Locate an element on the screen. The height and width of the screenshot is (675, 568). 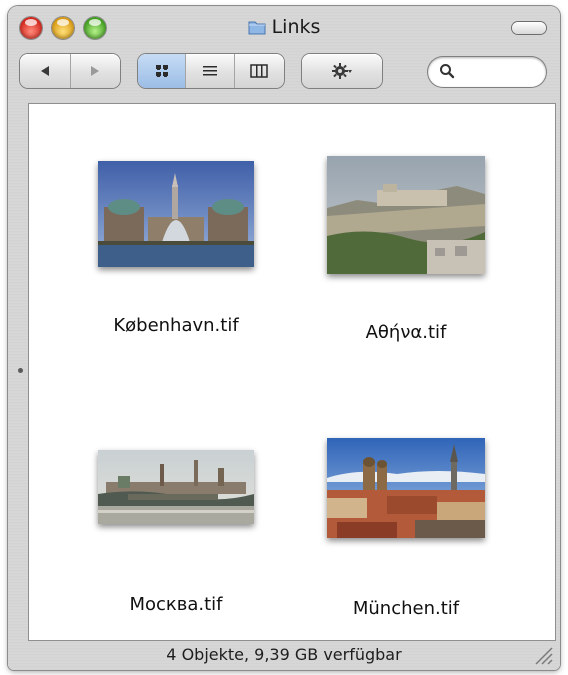
back-arrow-icon is located at coordinates (44, 71).